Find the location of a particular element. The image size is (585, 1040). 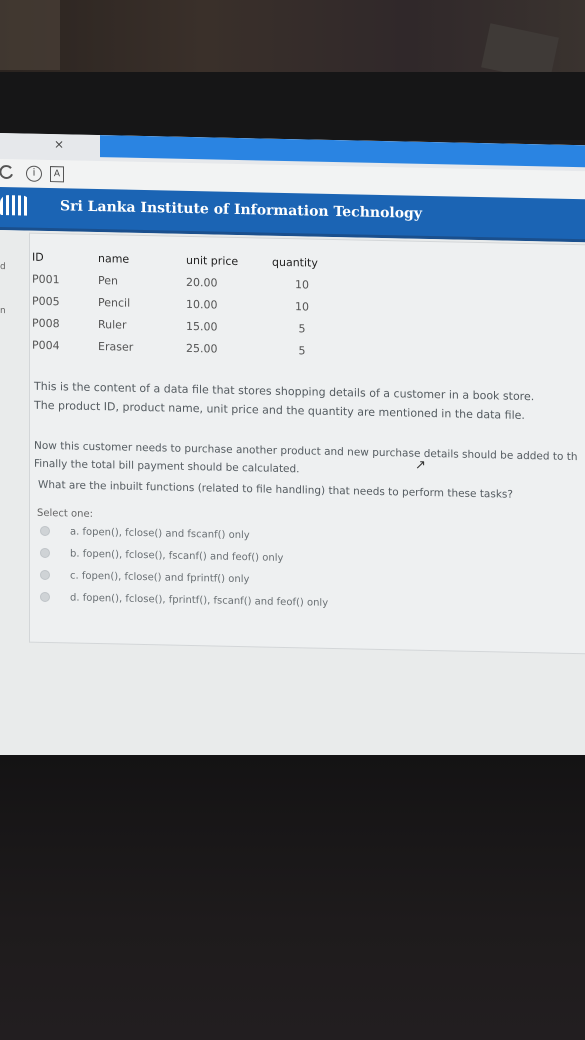

column-header: ID is located at coordinates (38, 257).